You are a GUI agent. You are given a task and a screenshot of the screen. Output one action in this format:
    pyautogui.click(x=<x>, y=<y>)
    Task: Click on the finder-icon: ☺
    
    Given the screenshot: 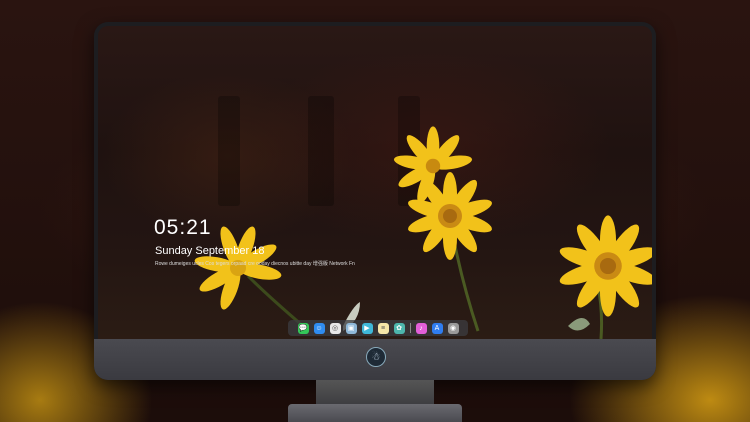 What is the action you would take?
    pyautogui.click(x=319, y=328)
    